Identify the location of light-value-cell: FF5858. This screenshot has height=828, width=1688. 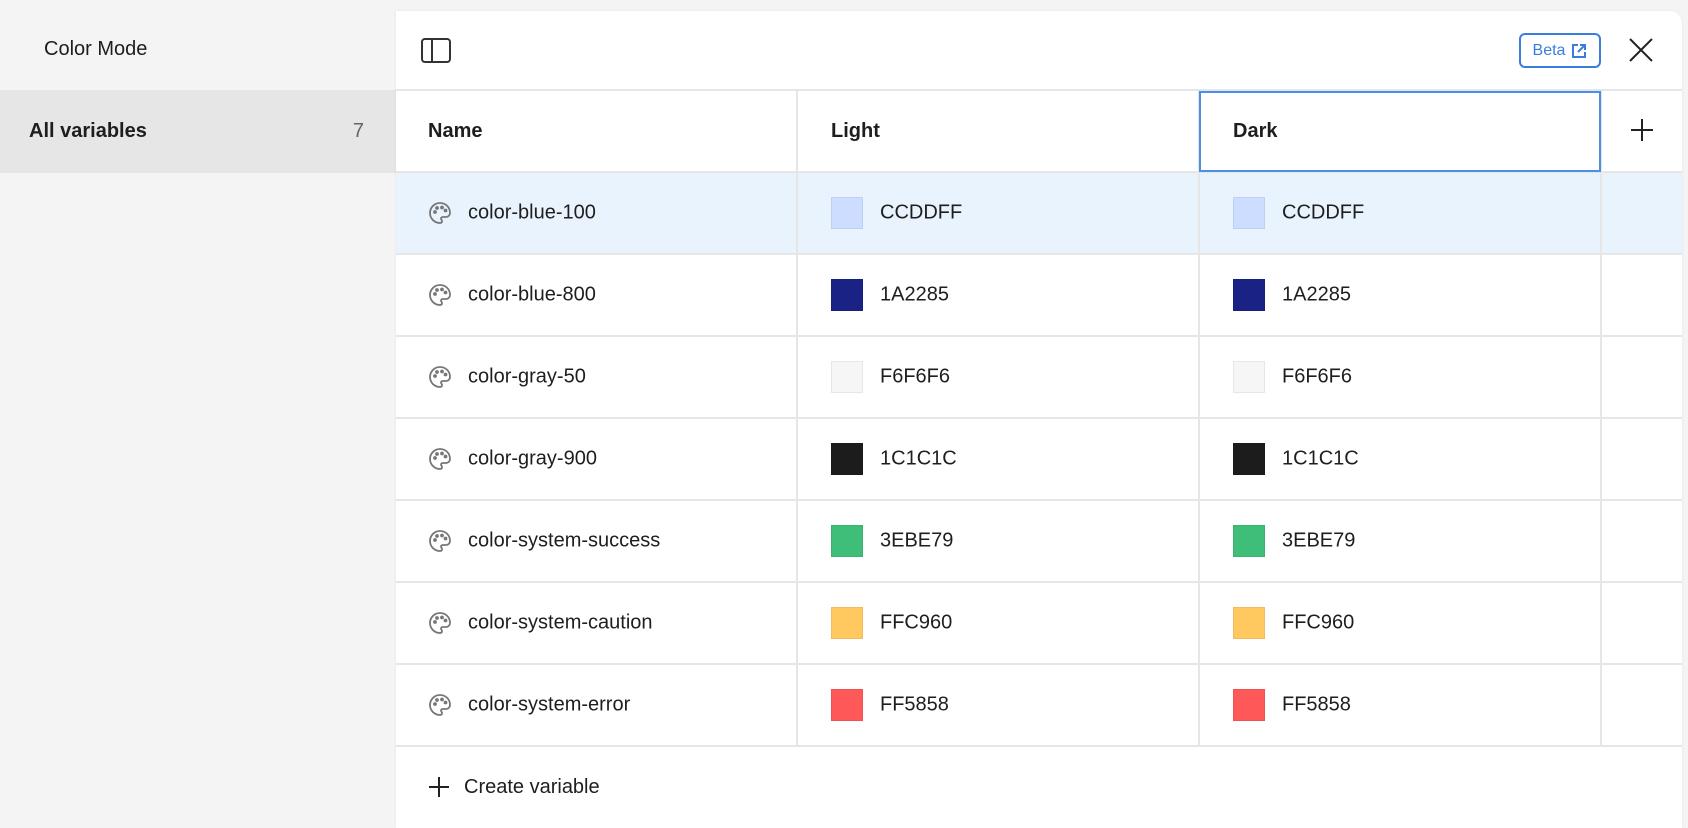
(998, 705).